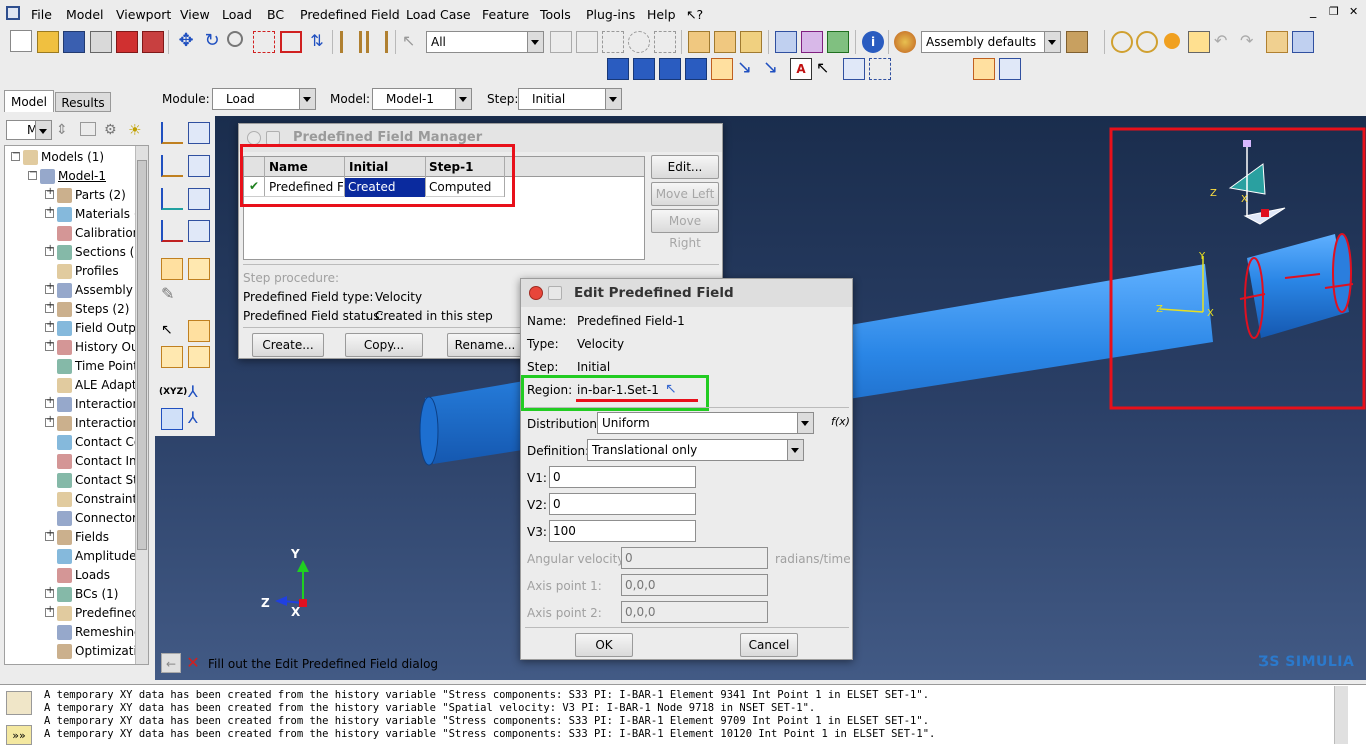 The image size is (1366, 746). What do you see at coordinates (622, 504) in the screenshot?
I see `v2-input: 0` at bounding box center [622, 504].